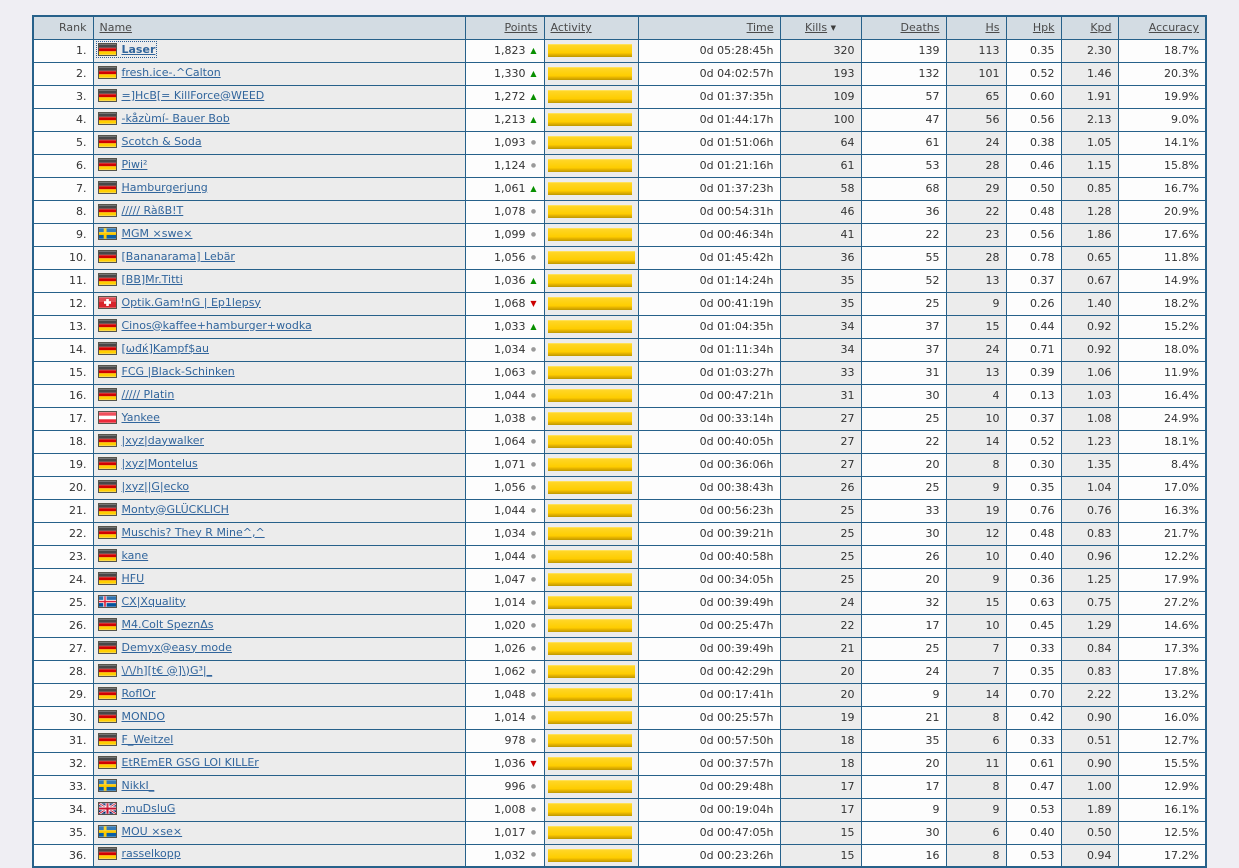 This screenshot has height=868, width=1239. I want to click on points-value: 1,032, so click(510, 855).